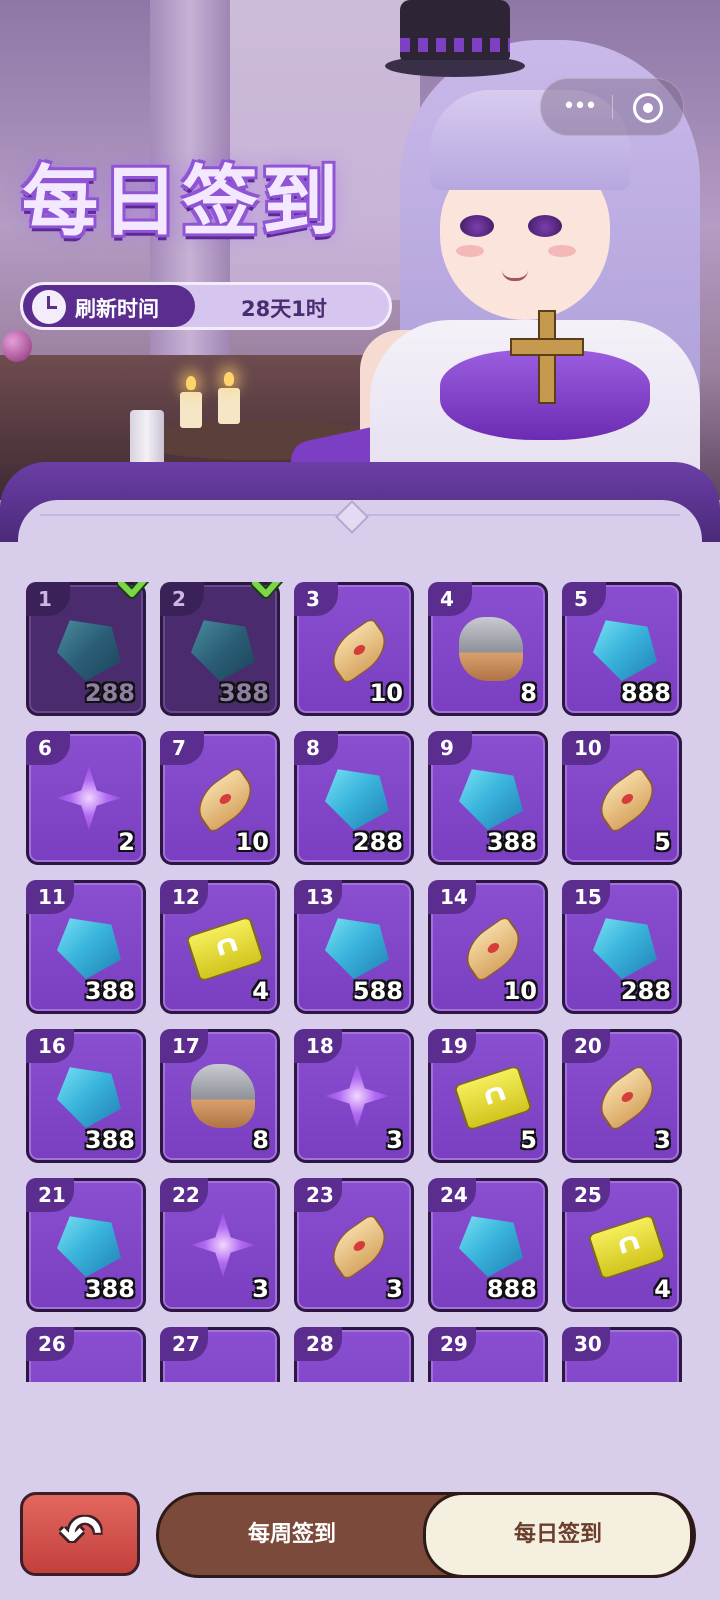  What do you see at coordinates (292, 1535) in the screenshot?
I see `tab-weekly-signin: 每周签到` at bounding box center [292, 1535].